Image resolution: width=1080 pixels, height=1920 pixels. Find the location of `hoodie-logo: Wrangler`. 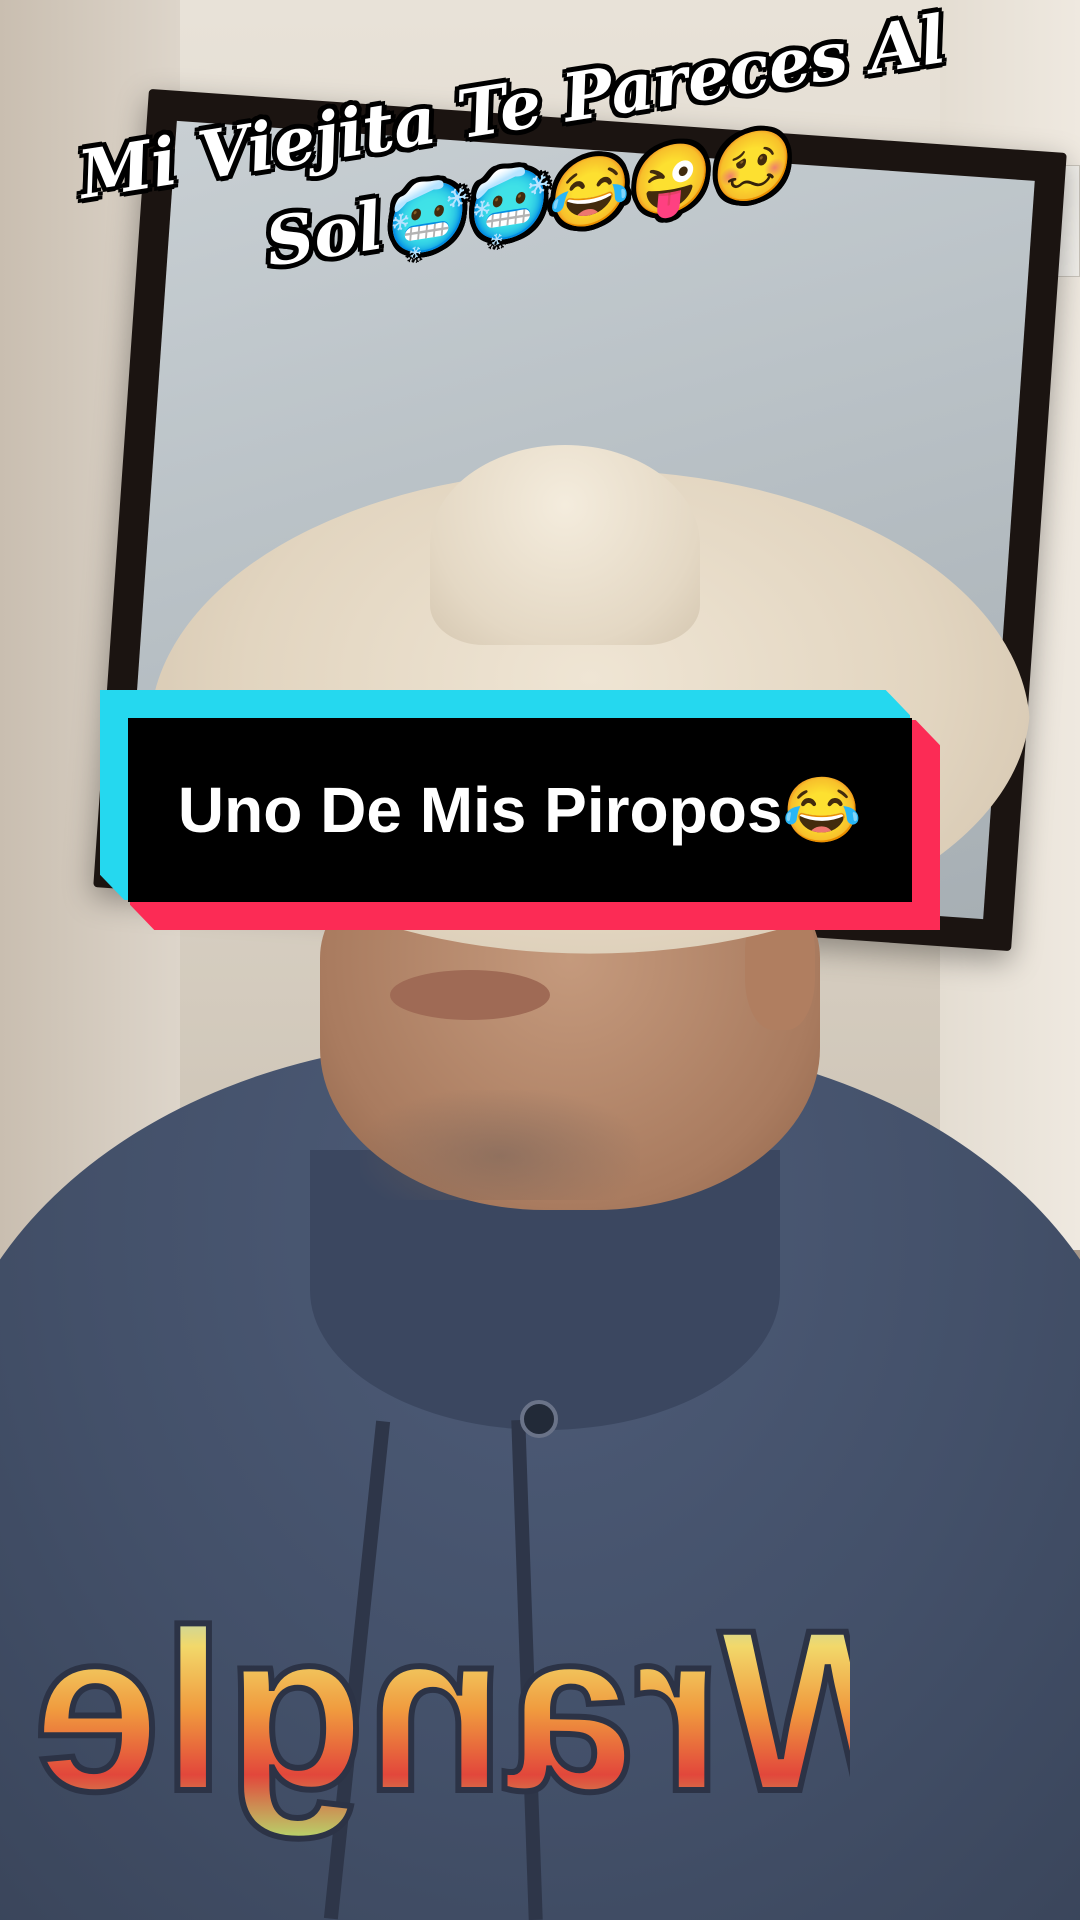

hoodie-logo: Wrangler is located at coordinates (440, 1710).